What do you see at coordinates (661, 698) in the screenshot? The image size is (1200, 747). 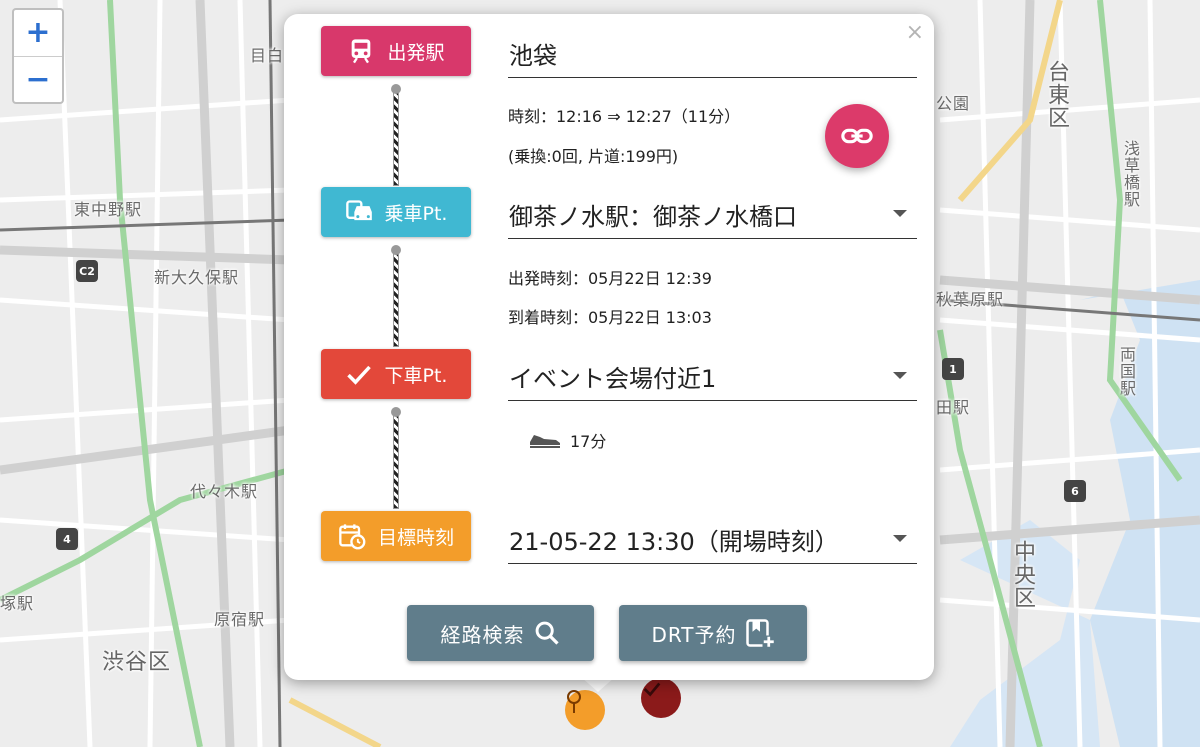 I see `alight-point-marker` at bounding box center [661, 698].